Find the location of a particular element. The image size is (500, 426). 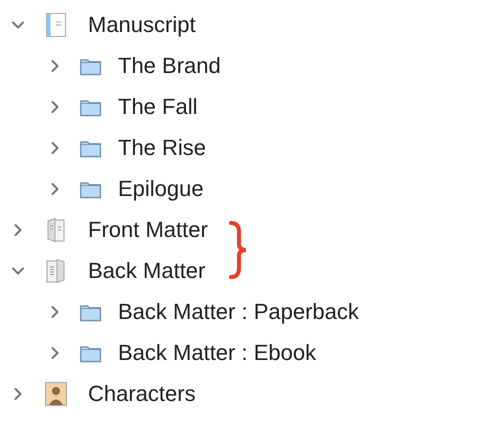

binder-item-label: The Rise is located at coordinates (162, 147).